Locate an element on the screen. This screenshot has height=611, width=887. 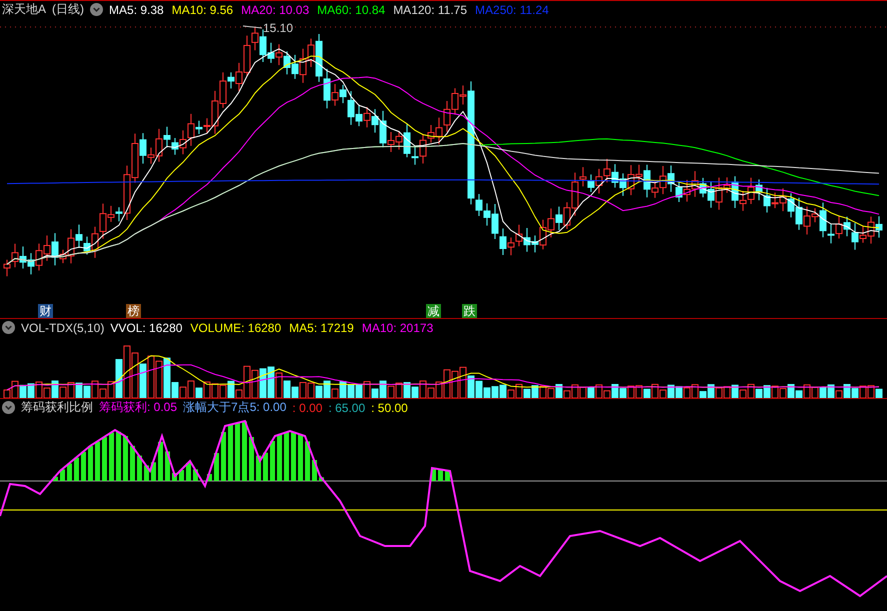
event-marker: 跌 is located at coordinates (469, 311).